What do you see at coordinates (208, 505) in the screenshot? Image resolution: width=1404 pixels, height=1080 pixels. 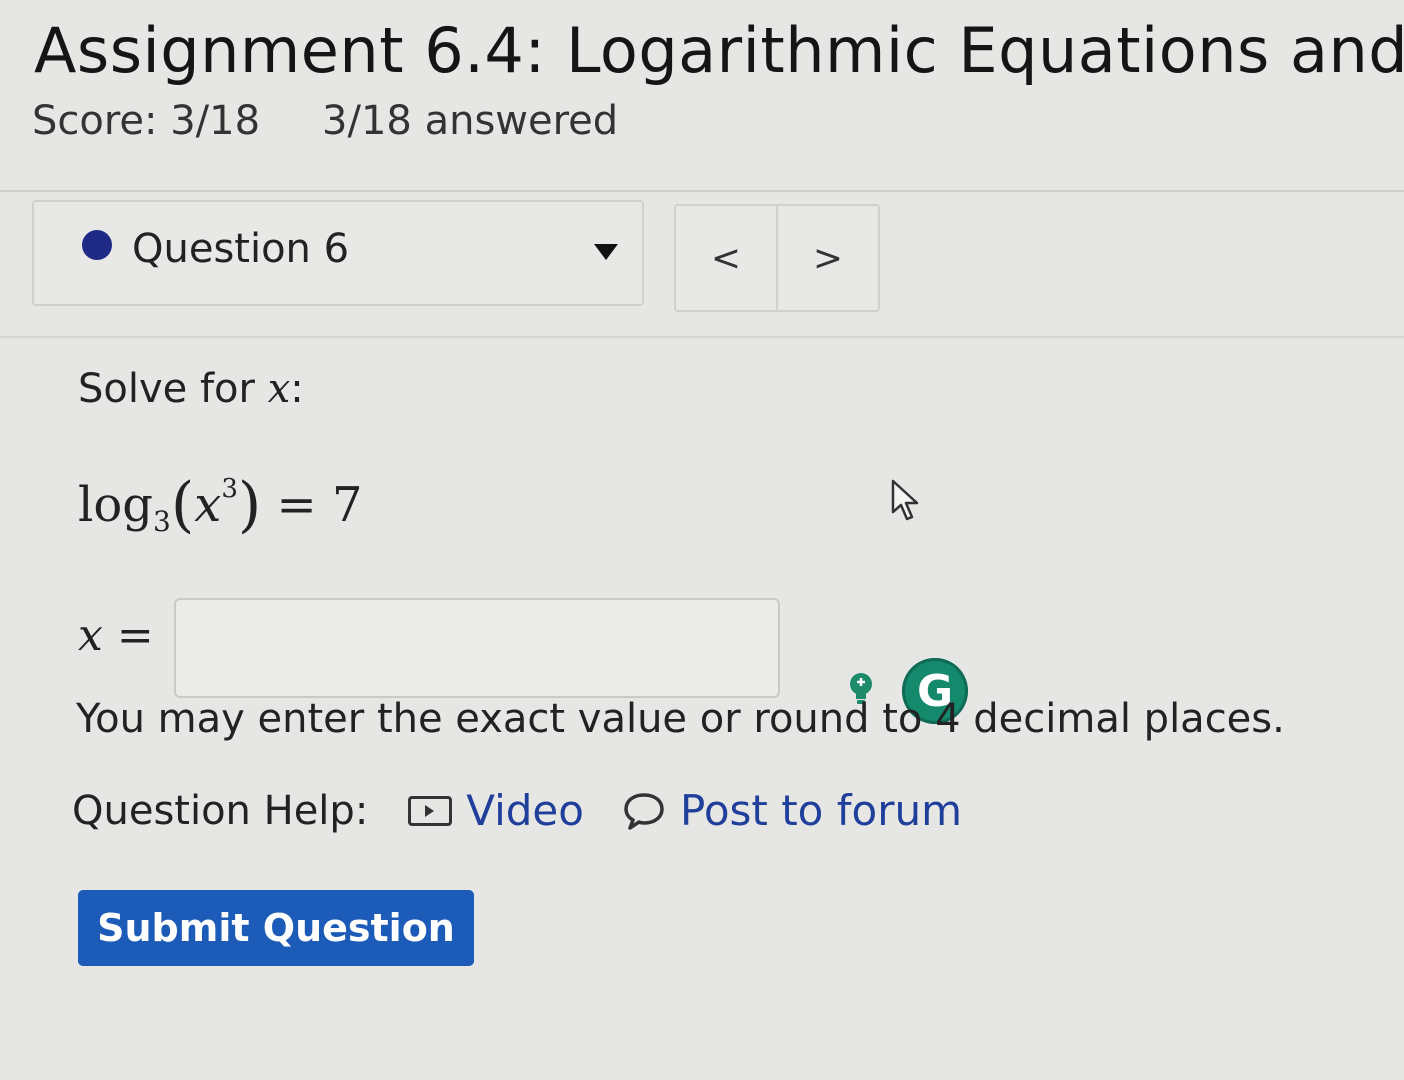 I see `equation-variable: x` at bounding box center [208, 505].